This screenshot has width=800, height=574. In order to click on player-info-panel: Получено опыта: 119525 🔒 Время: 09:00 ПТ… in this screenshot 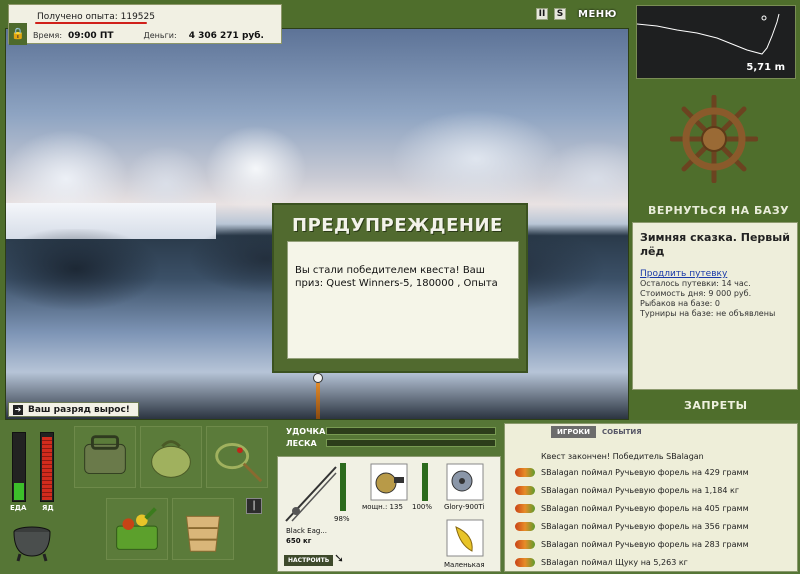, I will do `click(145, 24)`.